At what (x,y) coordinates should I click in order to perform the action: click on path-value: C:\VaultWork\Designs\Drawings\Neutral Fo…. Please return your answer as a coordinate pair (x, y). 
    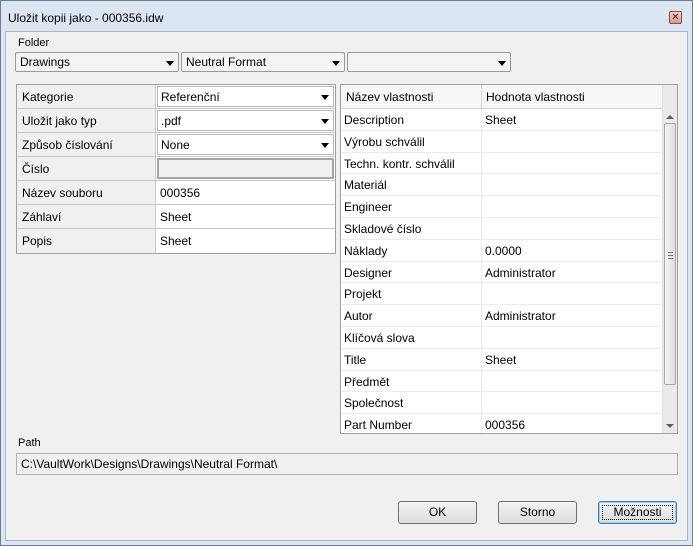
    Looking at the image, I should click on (149, 464).